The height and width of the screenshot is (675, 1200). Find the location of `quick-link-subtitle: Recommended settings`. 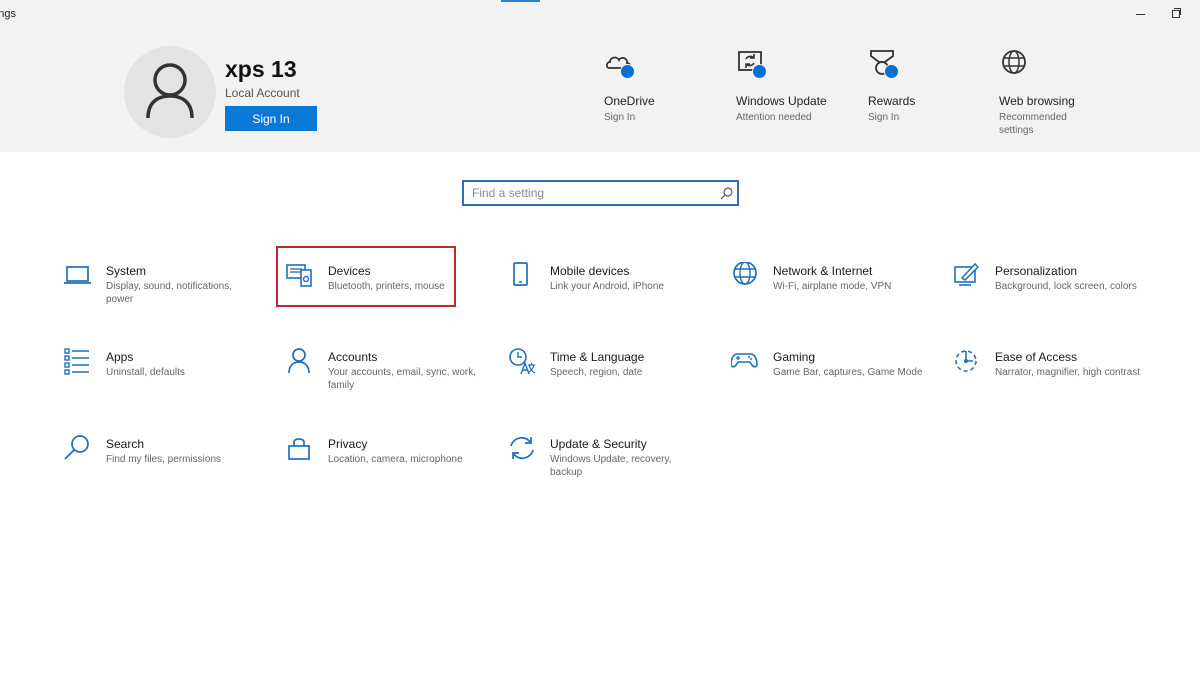

quick-link-subtitle: Recommended settings is located at coordinates (1033, 124).